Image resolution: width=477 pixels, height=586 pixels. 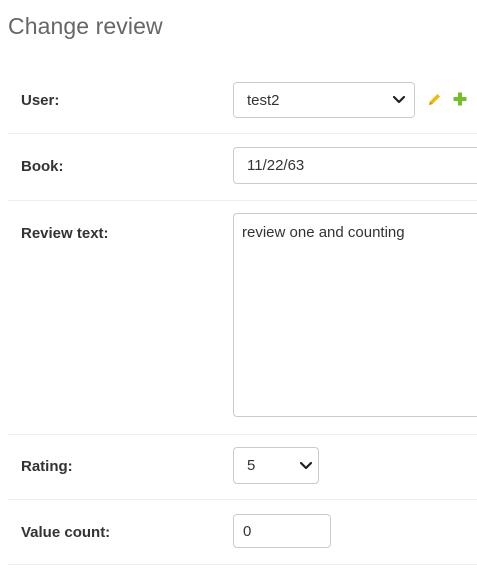 I want to click on form-row-rating: Rating: 5, so click(x=242, y=467).